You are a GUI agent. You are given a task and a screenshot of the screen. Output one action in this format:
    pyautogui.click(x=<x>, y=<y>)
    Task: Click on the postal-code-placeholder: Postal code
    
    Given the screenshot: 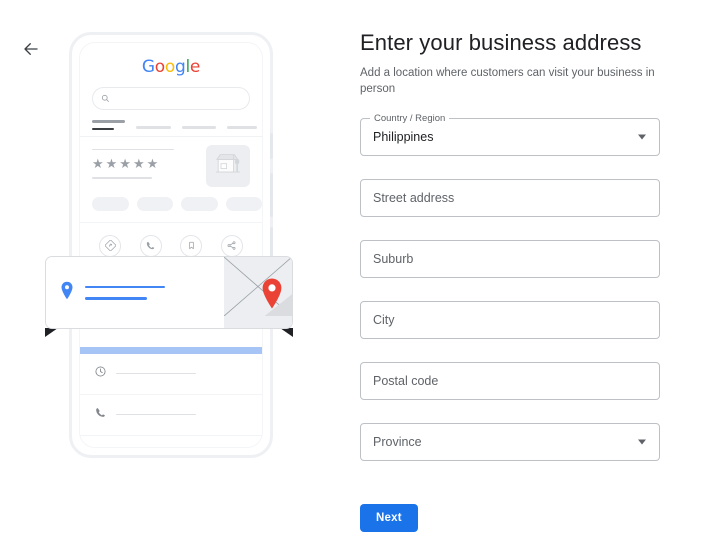 What is the action you would take?
    pyautogui.click(x=406, y=381)
    